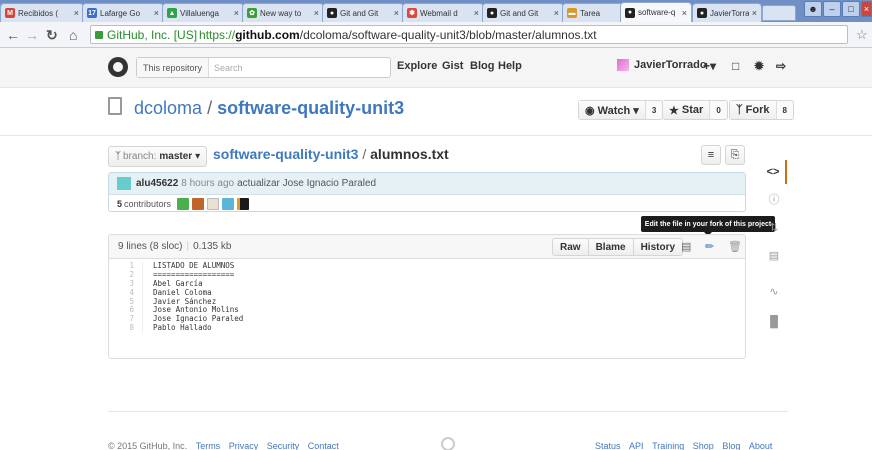 The height and width of the screenshot is (450, 872). I want to click on footer-link-blog: Blog, so click(731, 445).